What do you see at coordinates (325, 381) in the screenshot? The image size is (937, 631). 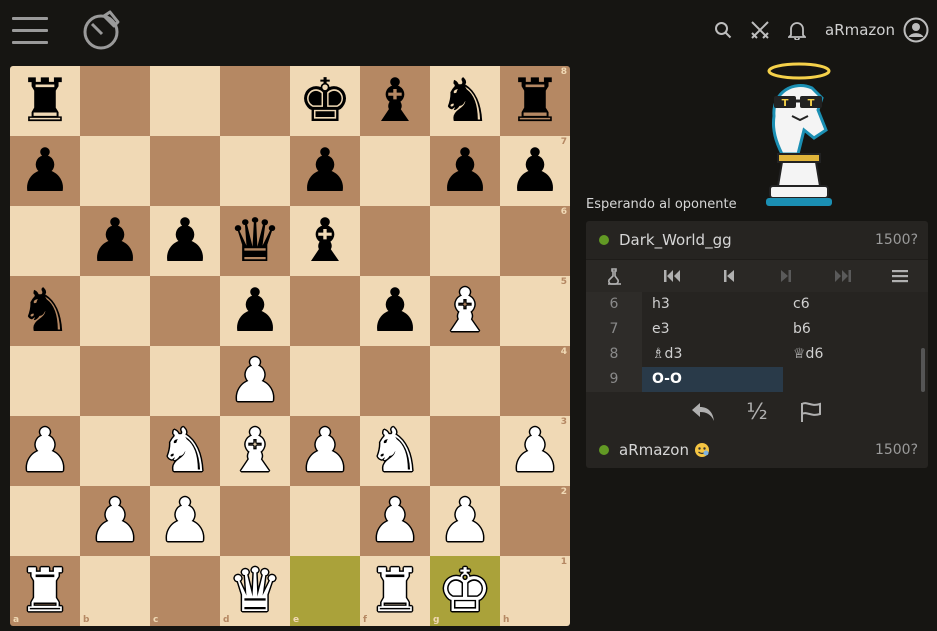 I see `square-e4` at bounding box center [325, 381].